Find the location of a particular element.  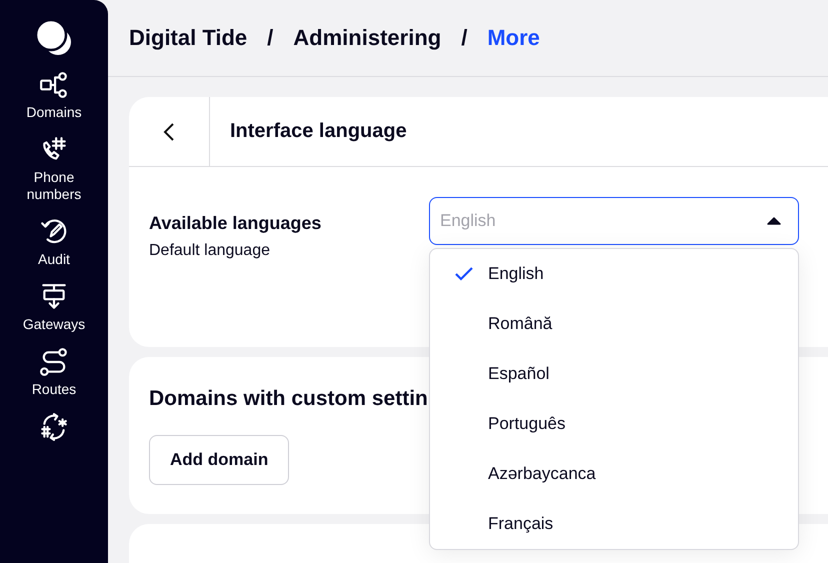

nav-item: Routes is located at coordinates (54, 372).